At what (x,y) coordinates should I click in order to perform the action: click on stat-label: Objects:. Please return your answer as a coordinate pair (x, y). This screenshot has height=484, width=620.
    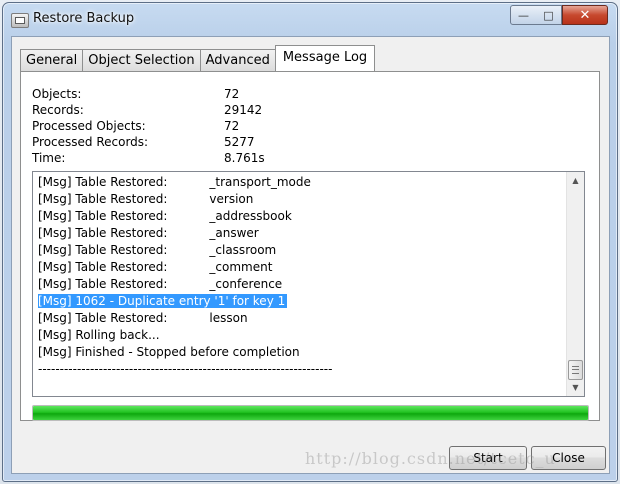
    Looking at the image, I should click on (57, 94).